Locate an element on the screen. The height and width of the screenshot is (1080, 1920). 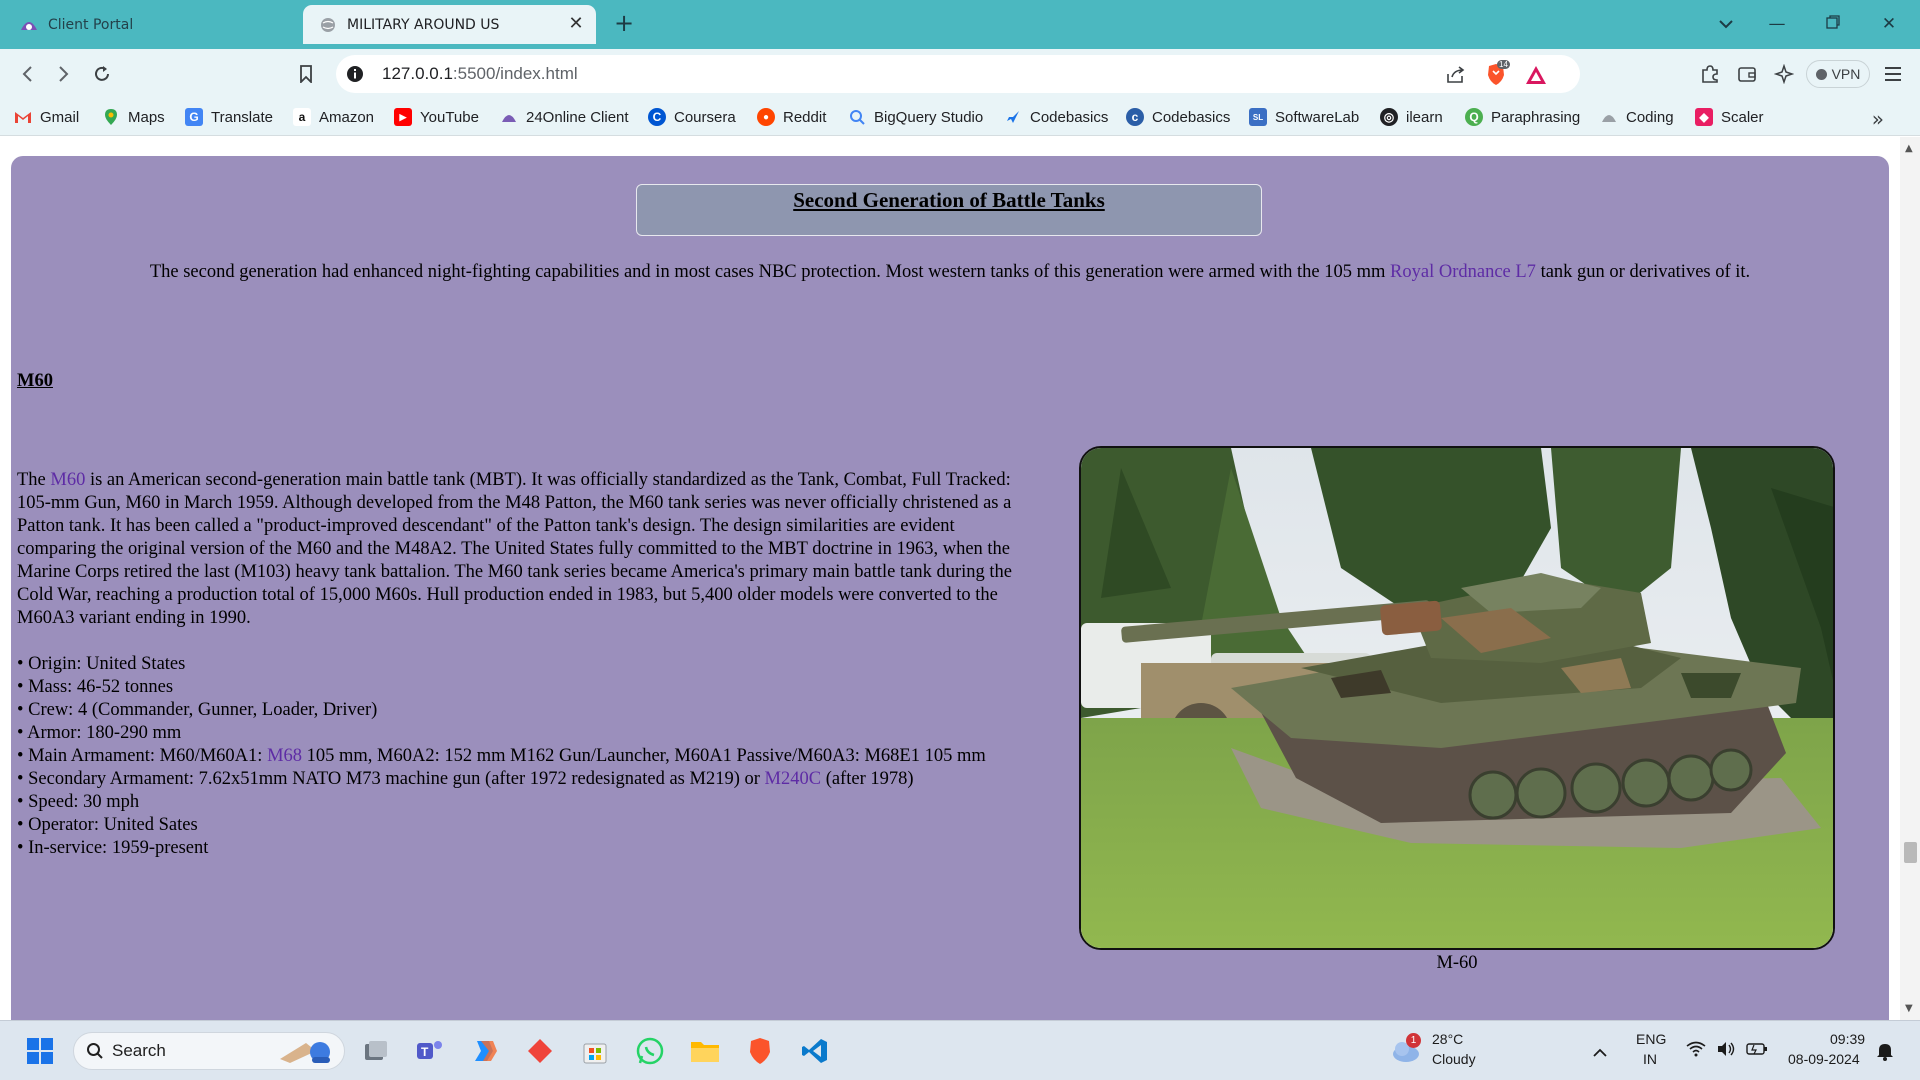
forward-arrow-icon is located at coordinates (64, 74).